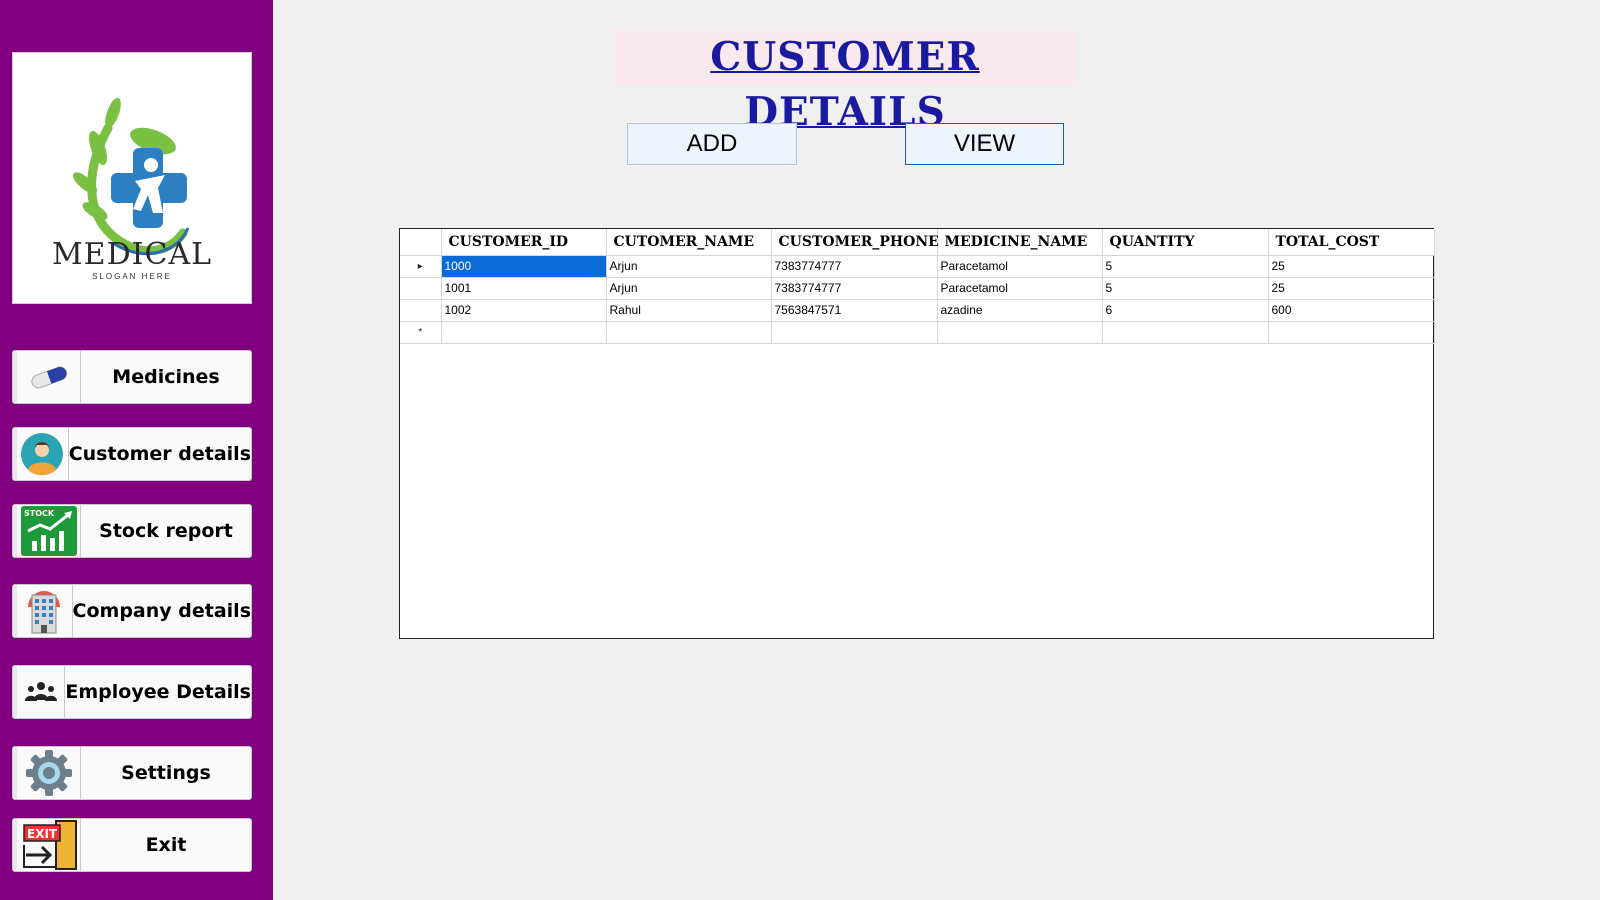  What do you see at coordinates (421, 266) in the screenshot?
I see `current-row-indicator: ▸` at bounding box center [421, 266].